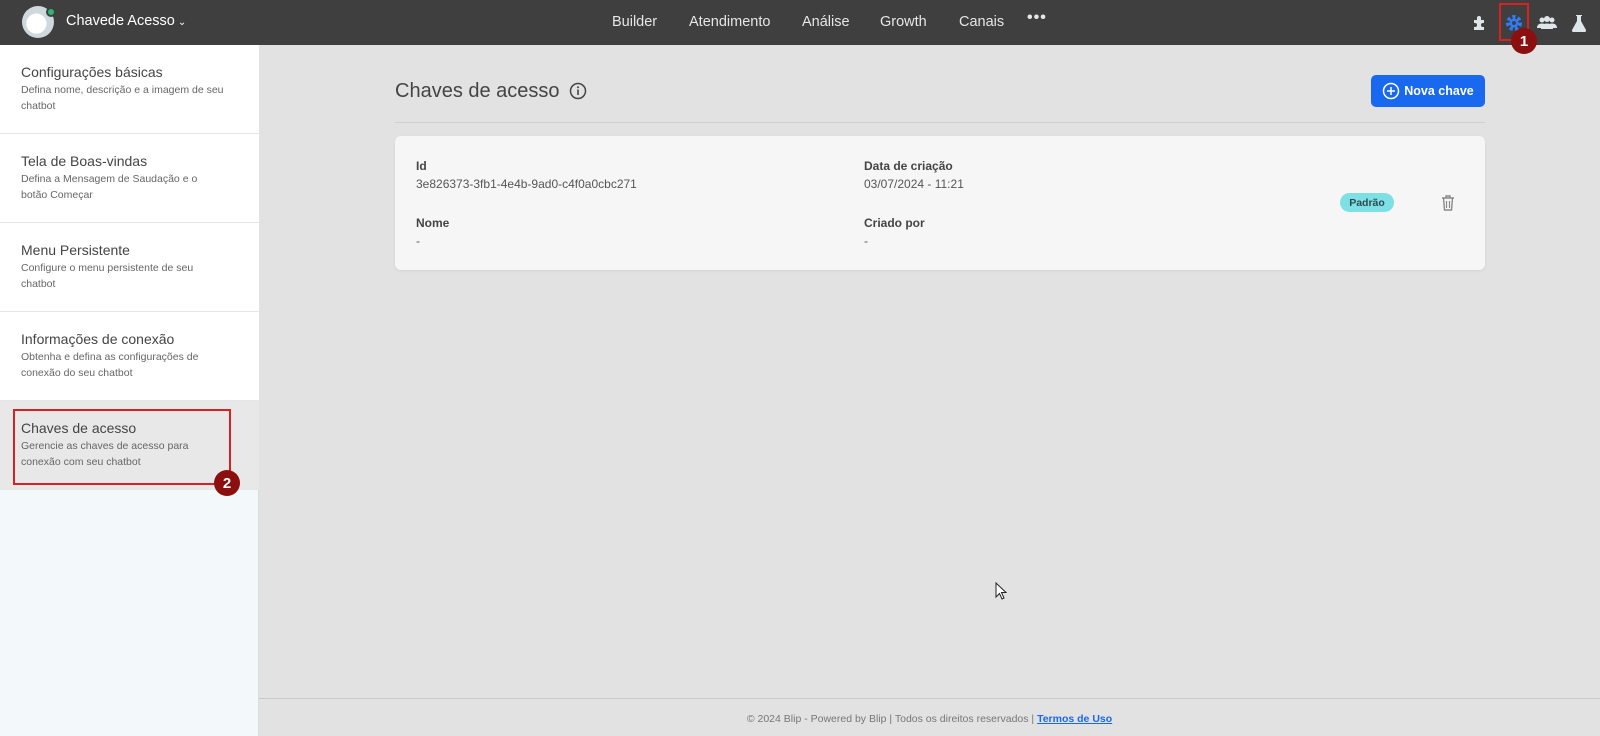 This screenshot has height=736, width=1600. Describe the element at coordinates (634, 22) in the screenshot. I see `nav-builder: Builder` at that location.